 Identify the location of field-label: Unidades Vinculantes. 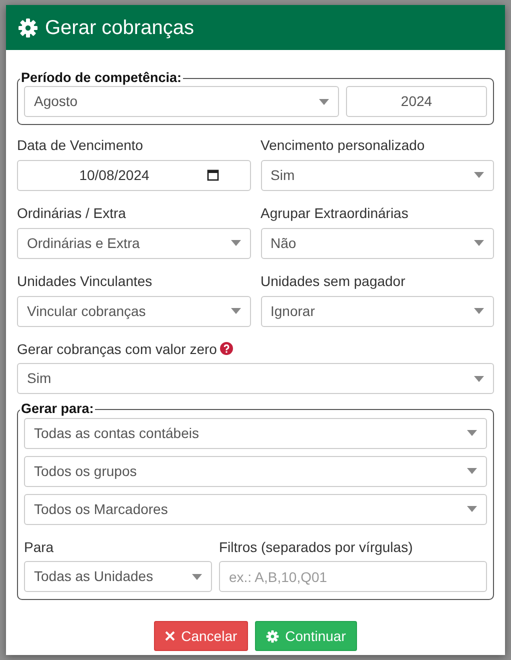
(85, 281).